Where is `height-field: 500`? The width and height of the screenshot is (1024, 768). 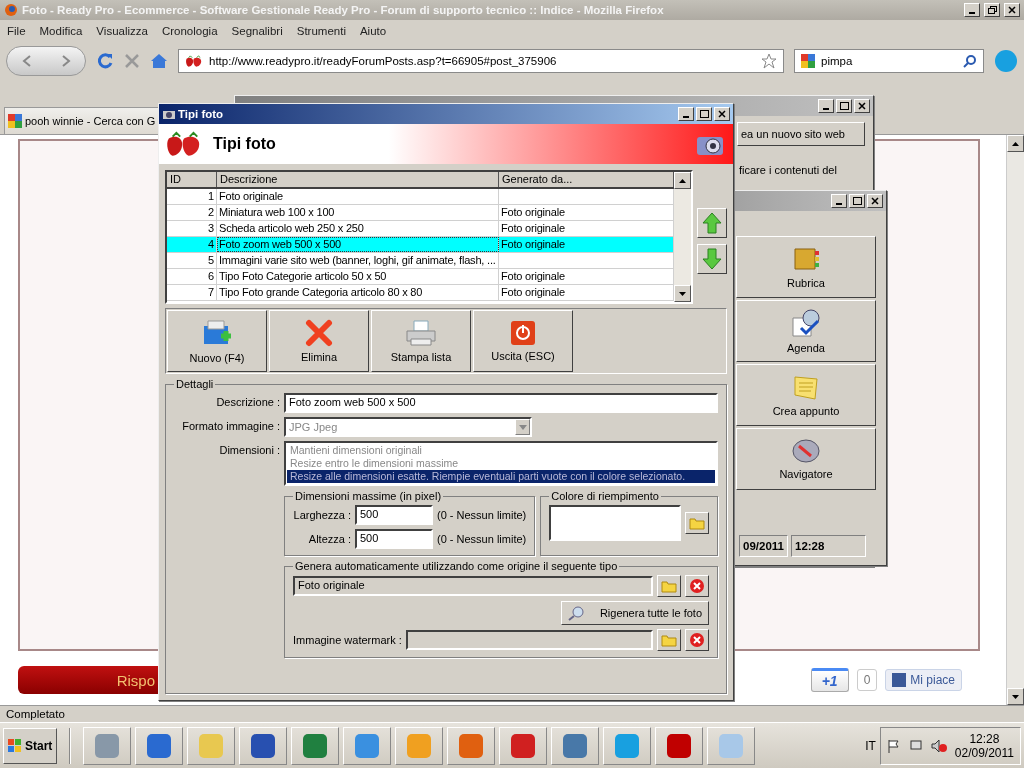 height-field: 500 is located at coordinates (394, 539).